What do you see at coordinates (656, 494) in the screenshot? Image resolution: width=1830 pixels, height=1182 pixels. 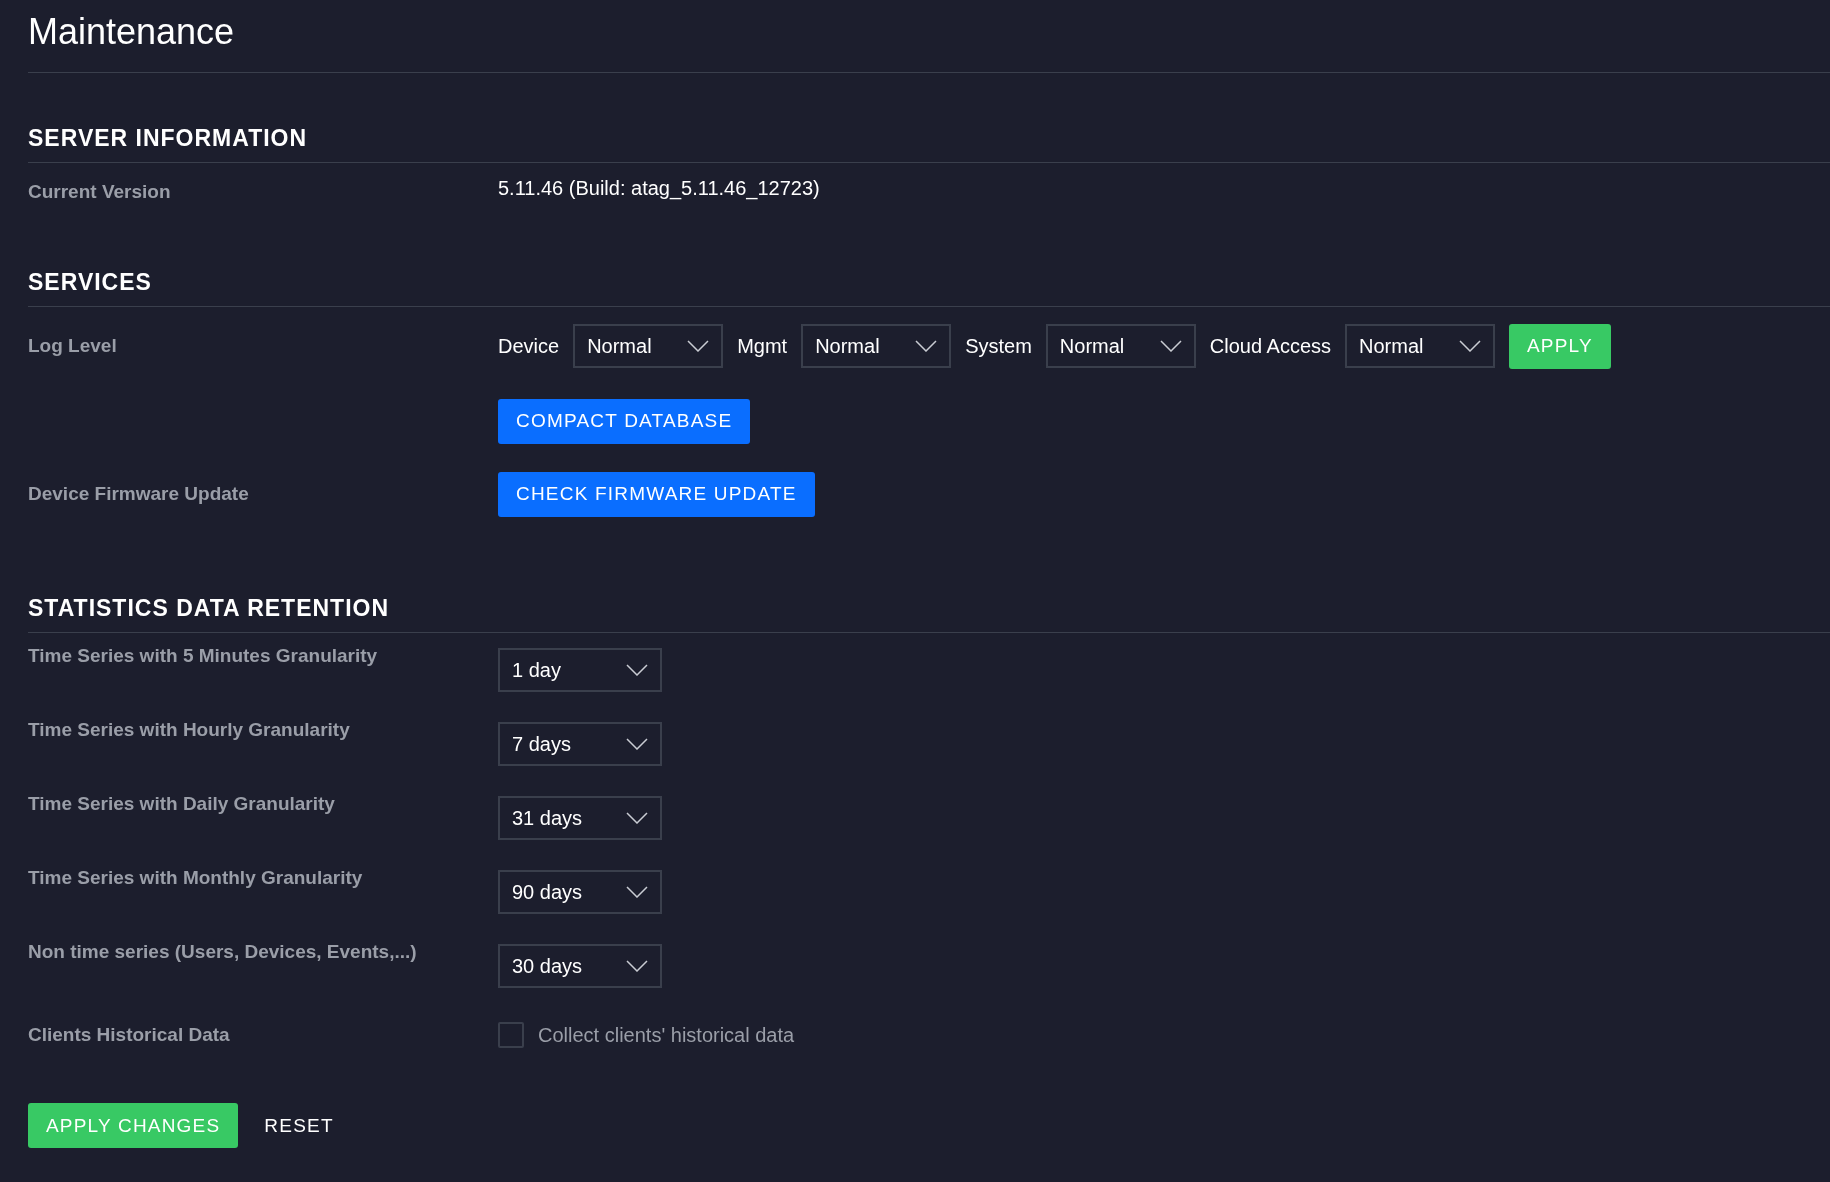 I see `action-button: CHECK FIRMWARE UPDATE` at bounding box center [656, 494].